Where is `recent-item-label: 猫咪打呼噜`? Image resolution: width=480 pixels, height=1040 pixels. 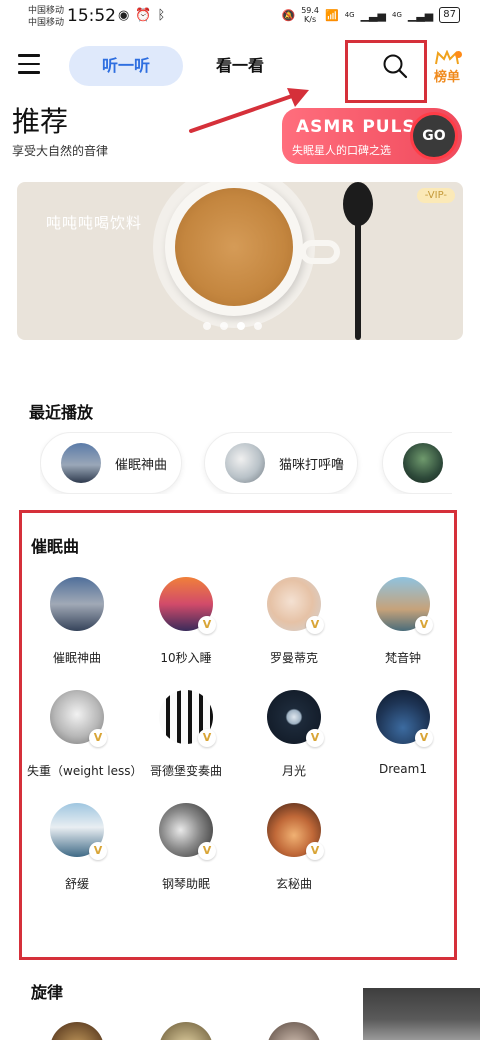 recent-item-label: 猫咪打呼噜 is located at coordinates (312, 465).